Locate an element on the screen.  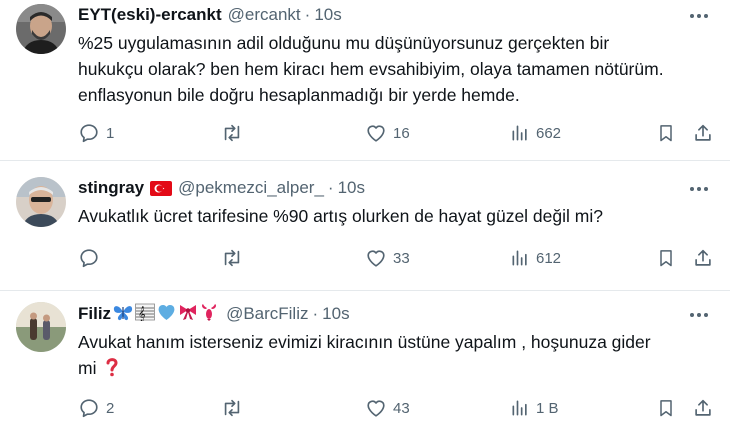
like-button: 16 is located at coordinates (387, 133).